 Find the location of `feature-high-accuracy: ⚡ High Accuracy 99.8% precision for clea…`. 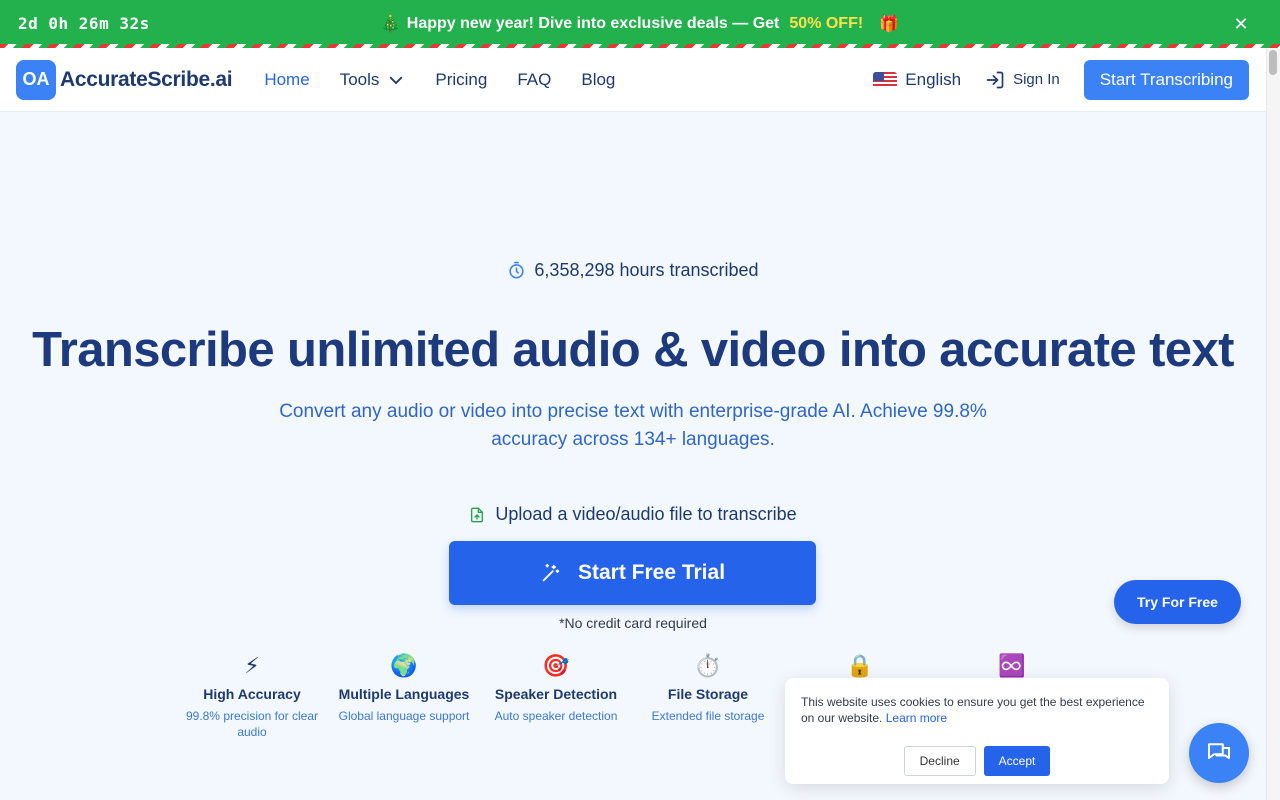

feature-high-accuracy: ⚡ High Accuracy 99.8% precision for clea… is located at coordinates (252, 696).